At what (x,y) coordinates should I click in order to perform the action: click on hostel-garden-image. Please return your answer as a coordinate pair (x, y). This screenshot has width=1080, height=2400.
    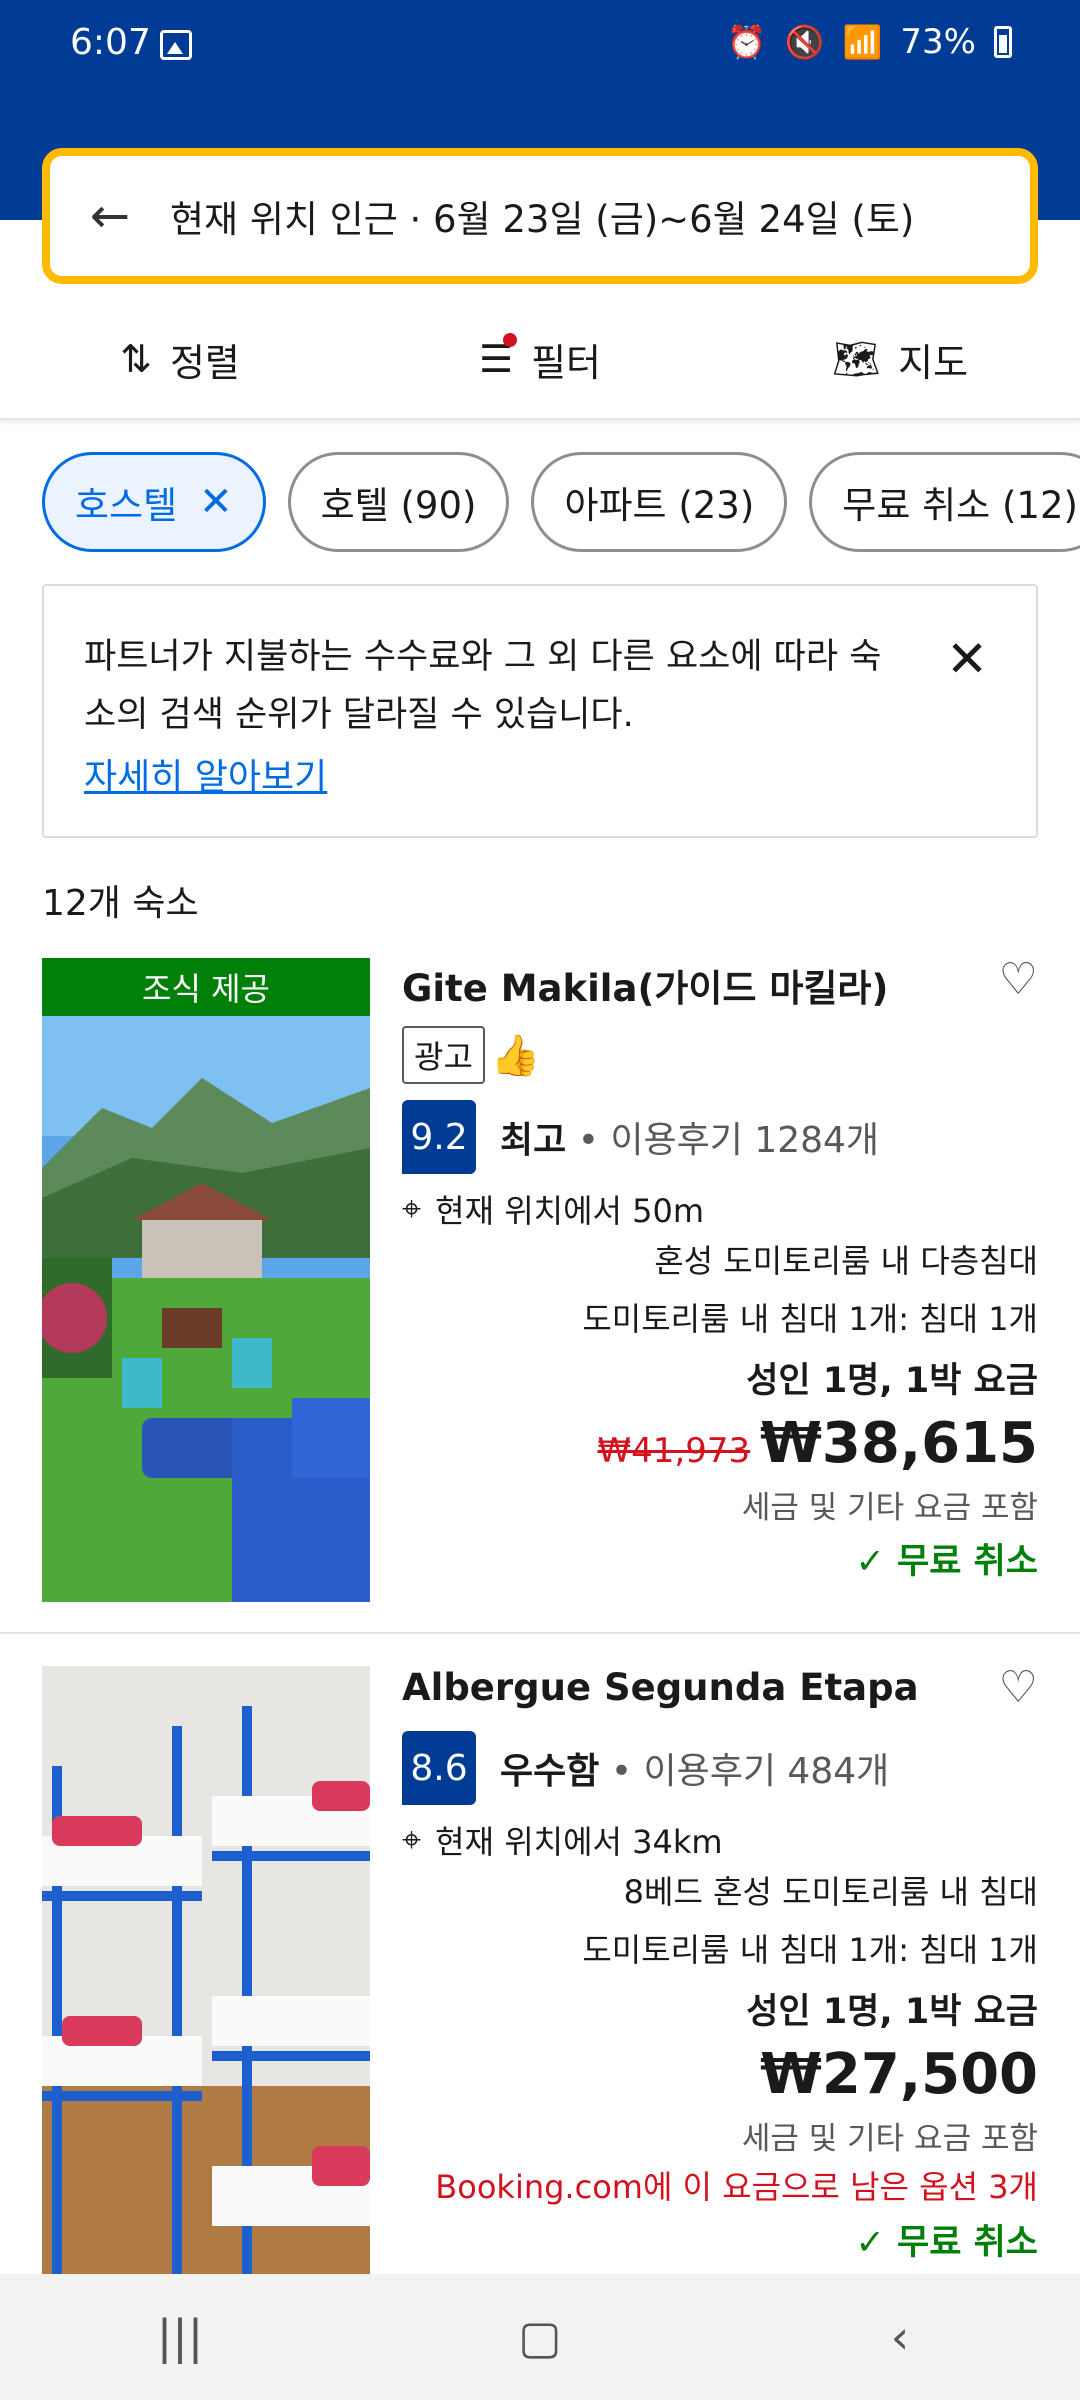
    Looking at the image, I should click on (206, 1280).